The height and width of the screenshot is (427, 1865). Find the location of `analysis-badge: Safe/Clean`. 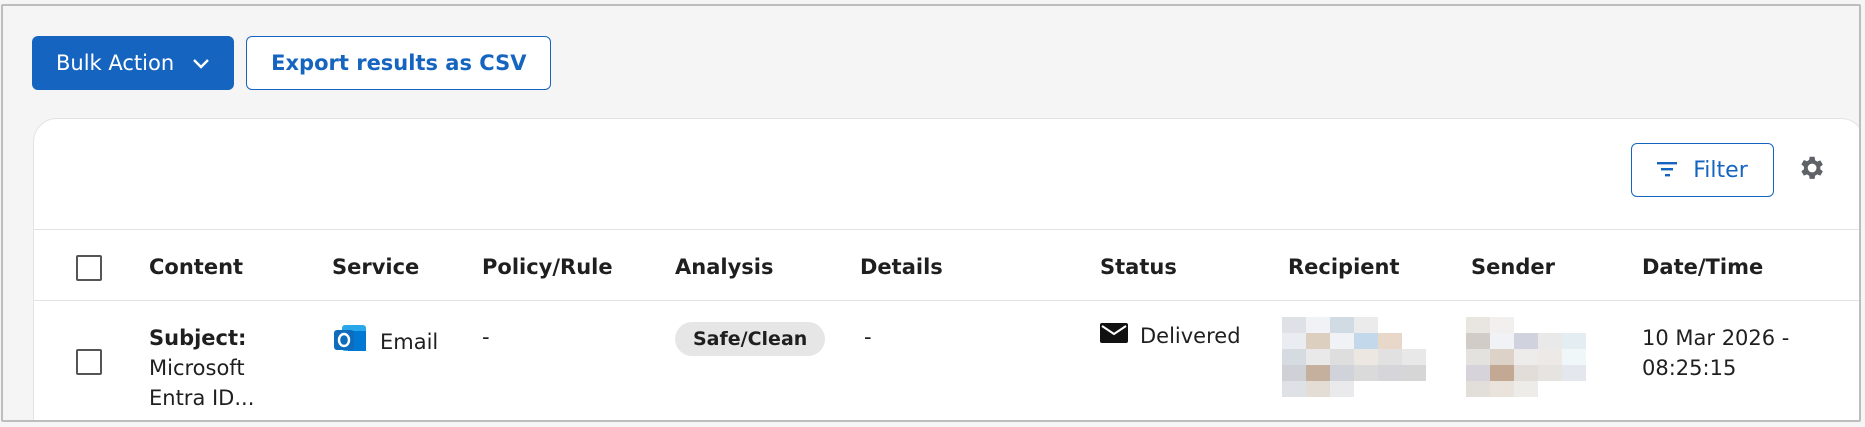

analysis-badge: Safe/Clean is located at coordinates (750, 339).